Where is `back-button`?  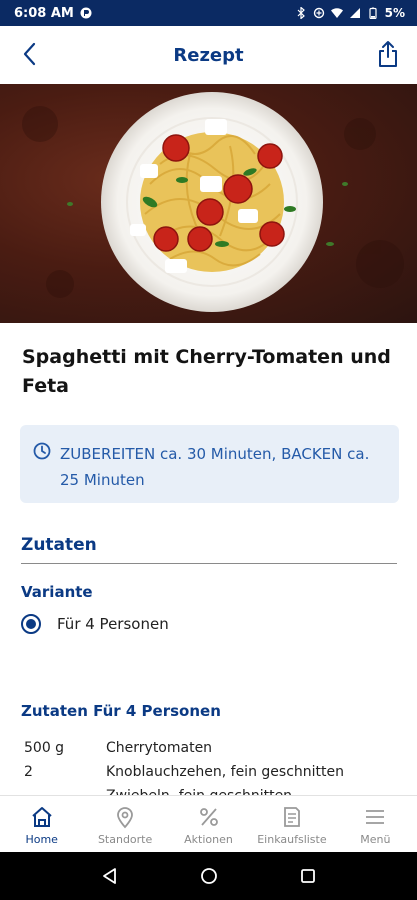
back-button is located at coordinates (29, 54).